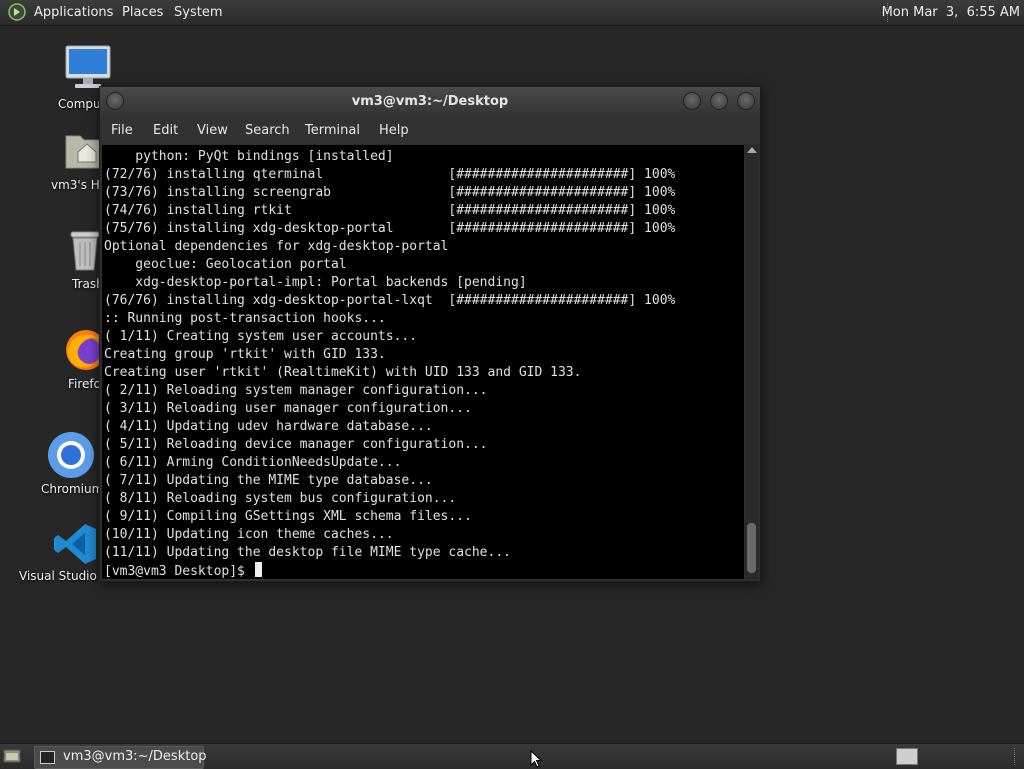 This screenshot has height=769, width=1024. I want to click on close-button, so click(746, 101).